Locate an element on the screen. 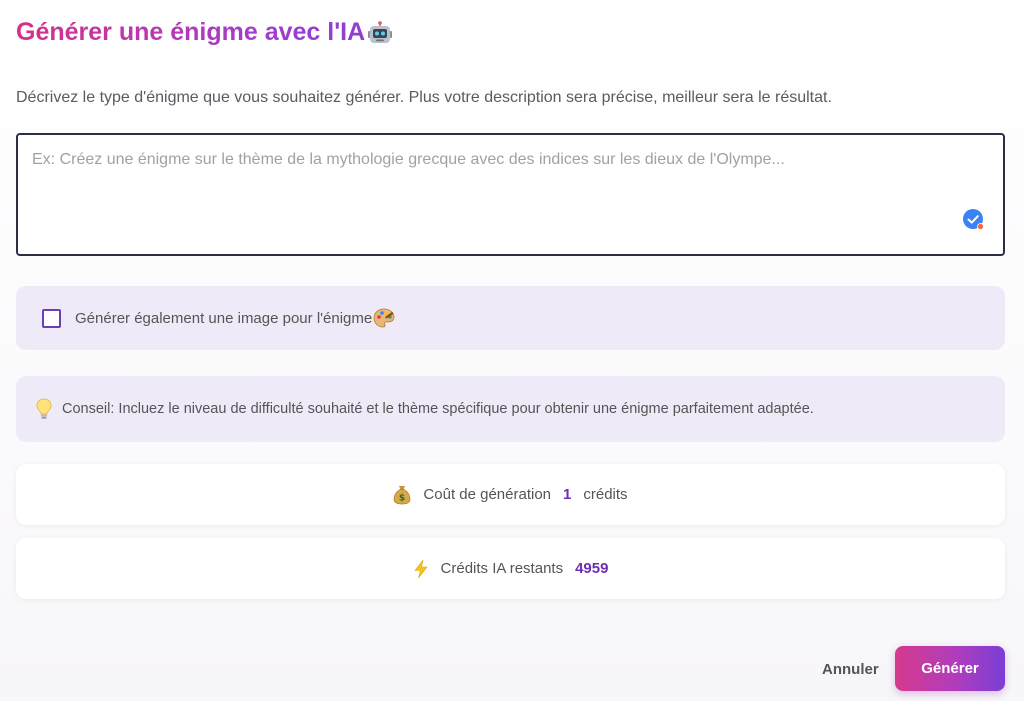 The image size is (1024, 701). generation-cost-unit: crédits is located at coordinates (605, 494).